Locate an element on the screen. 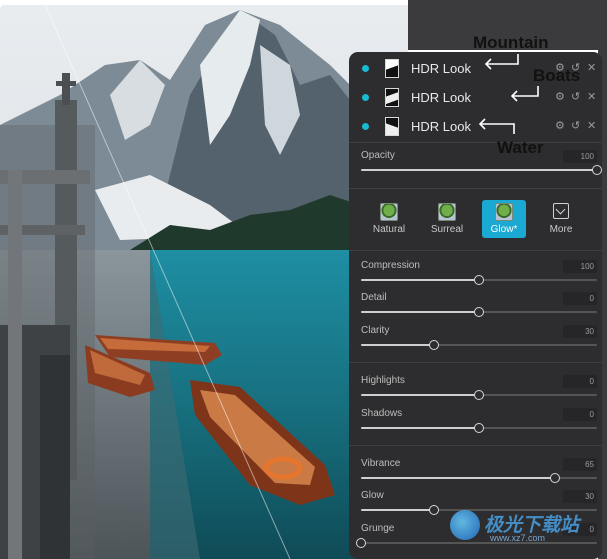 The image size is (607, 559). slider-label: Grunge is located at coordinates (378, 528).